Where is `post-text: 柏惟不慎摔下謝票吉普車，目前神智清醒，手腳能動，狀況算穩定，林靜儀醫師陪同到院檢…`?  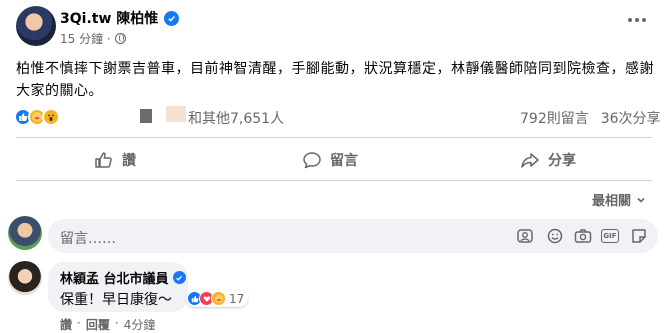
post-text: 柏惟不慎摔下謝票吉普車，目前神智清醒，手腳能動，狀況算穩定，林靜儀醫師陪同到院檢… is located at coordinates (335, 80).